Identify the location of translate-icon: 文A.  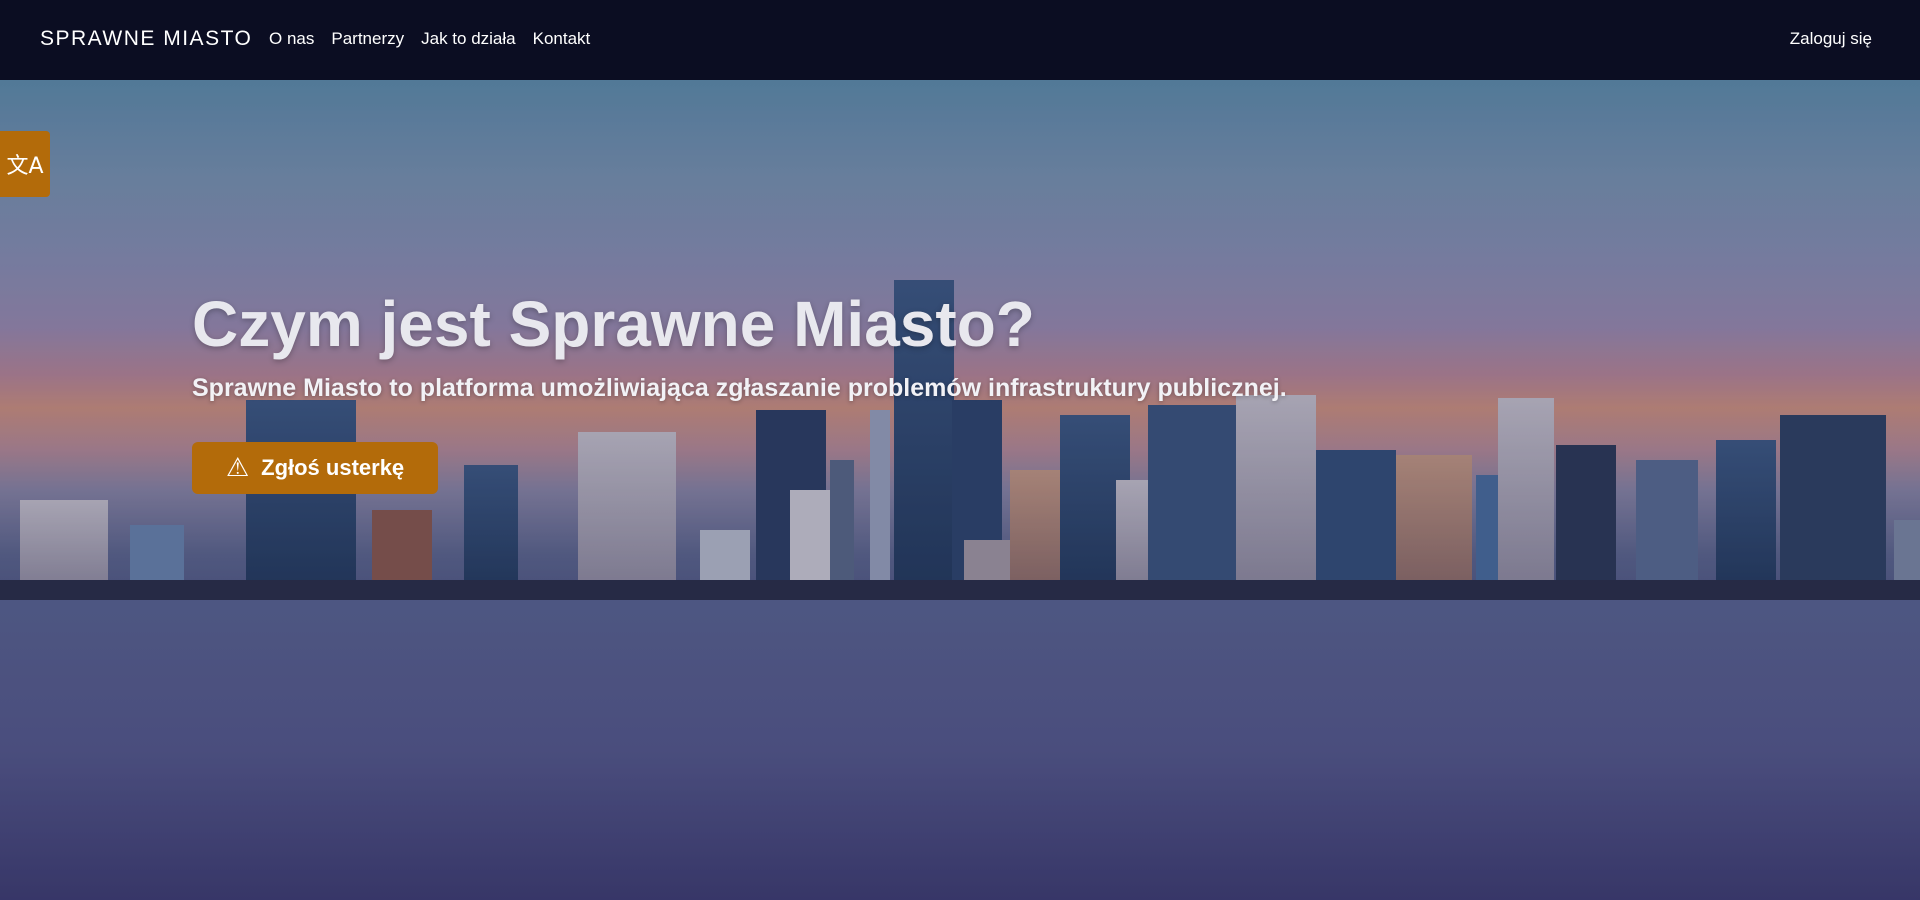
(25, 166).